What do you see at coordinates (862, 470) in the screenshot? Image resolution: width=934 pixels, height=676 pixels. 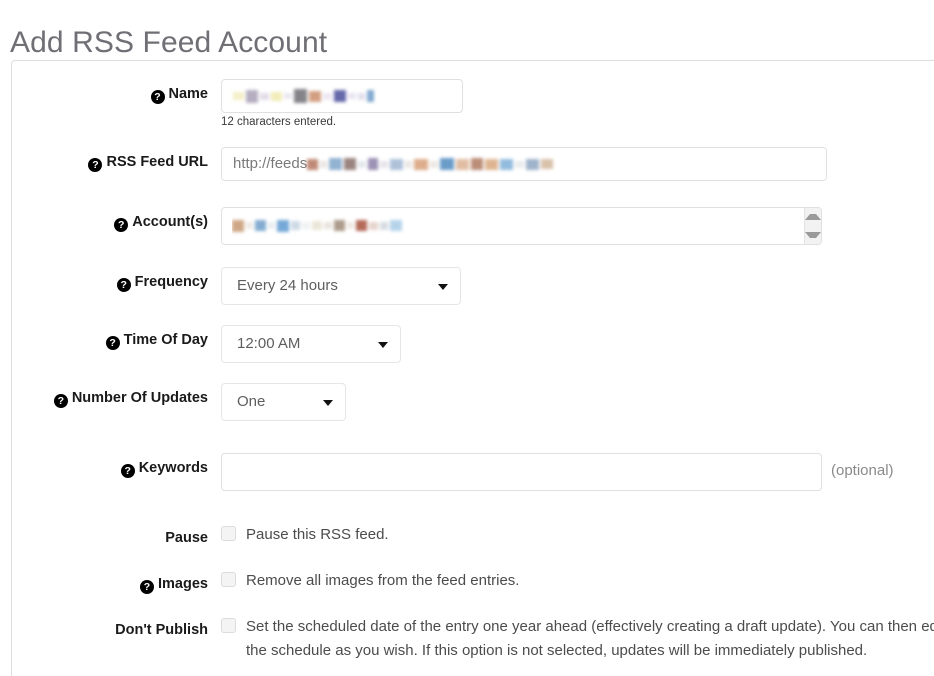 I see `keywords-optional-note: (optional)` at bounding box center [862, 470].